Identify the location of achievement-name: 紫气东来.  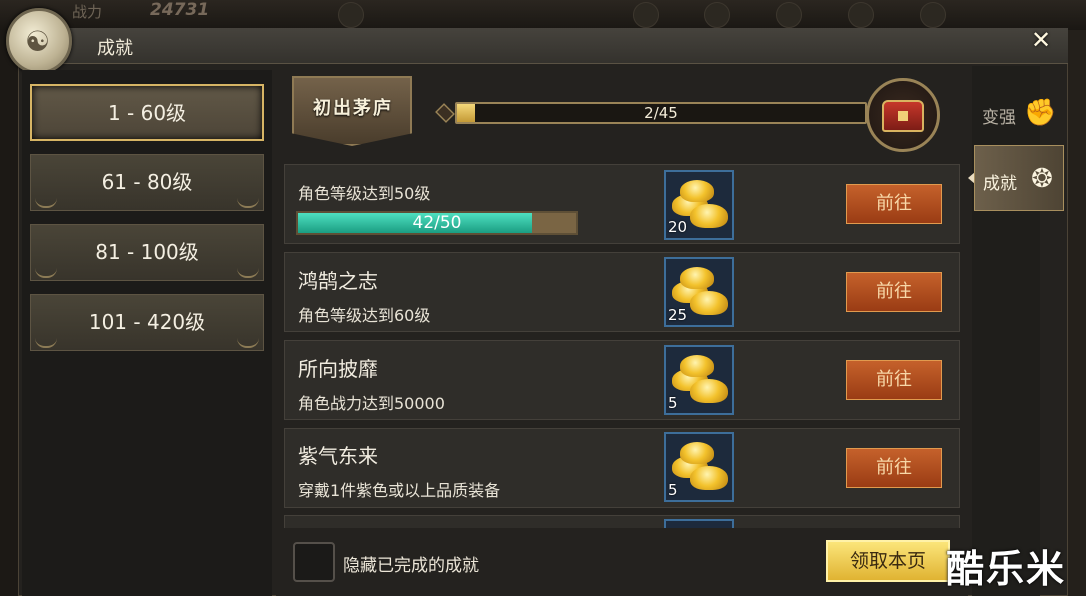
(338, 456).